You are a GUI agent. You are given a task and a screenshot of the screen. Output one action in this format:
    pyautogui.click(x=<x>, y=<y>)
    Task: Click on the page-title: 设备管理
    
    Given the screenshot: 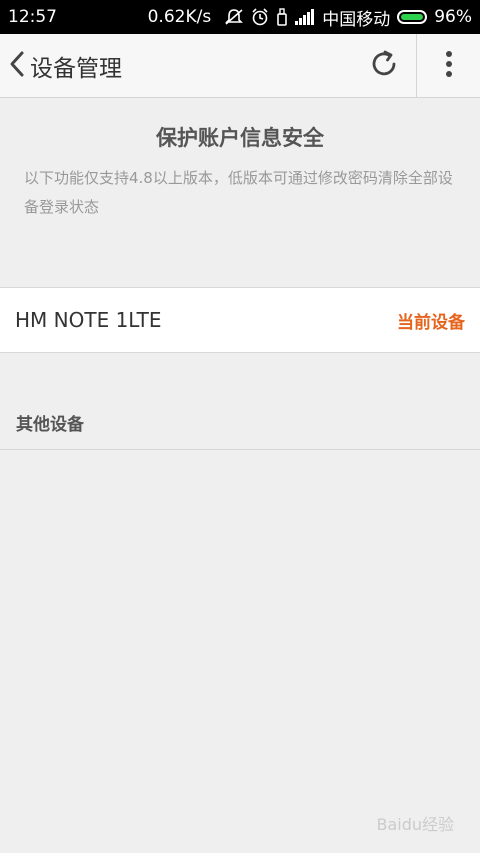 What is the action you would take?
    pyautogui.click(x=76, y=68)
    